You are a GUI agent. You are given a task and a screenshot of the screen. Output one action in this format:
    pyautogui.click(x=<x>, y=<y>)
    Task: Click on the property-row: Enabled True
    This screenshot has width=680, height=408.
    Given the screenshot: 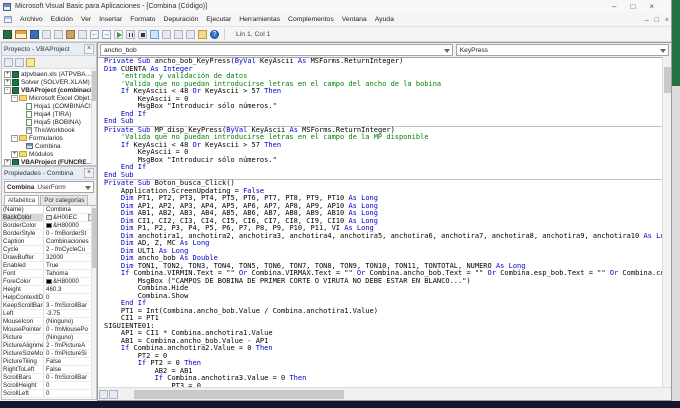 What is the action you would take?
    pyautogui.click(x=49, y=266)
    